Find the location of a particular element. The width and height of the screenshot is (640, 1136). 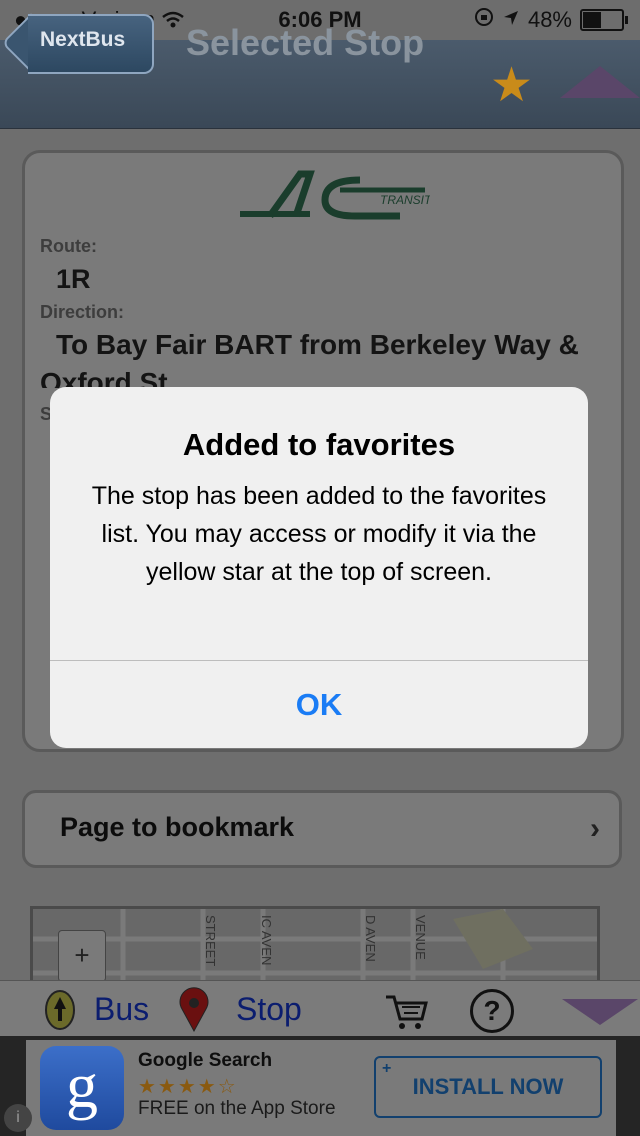

install-now-button: + INSTALL NOW is located at coordinates (488, 1087).